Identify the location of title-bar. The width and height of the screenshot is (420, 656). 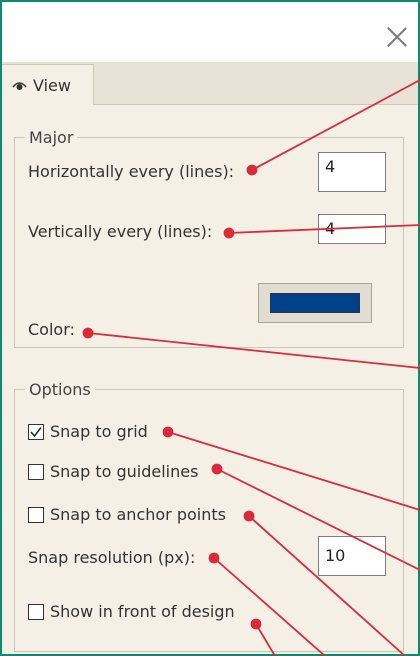
(210, 32).